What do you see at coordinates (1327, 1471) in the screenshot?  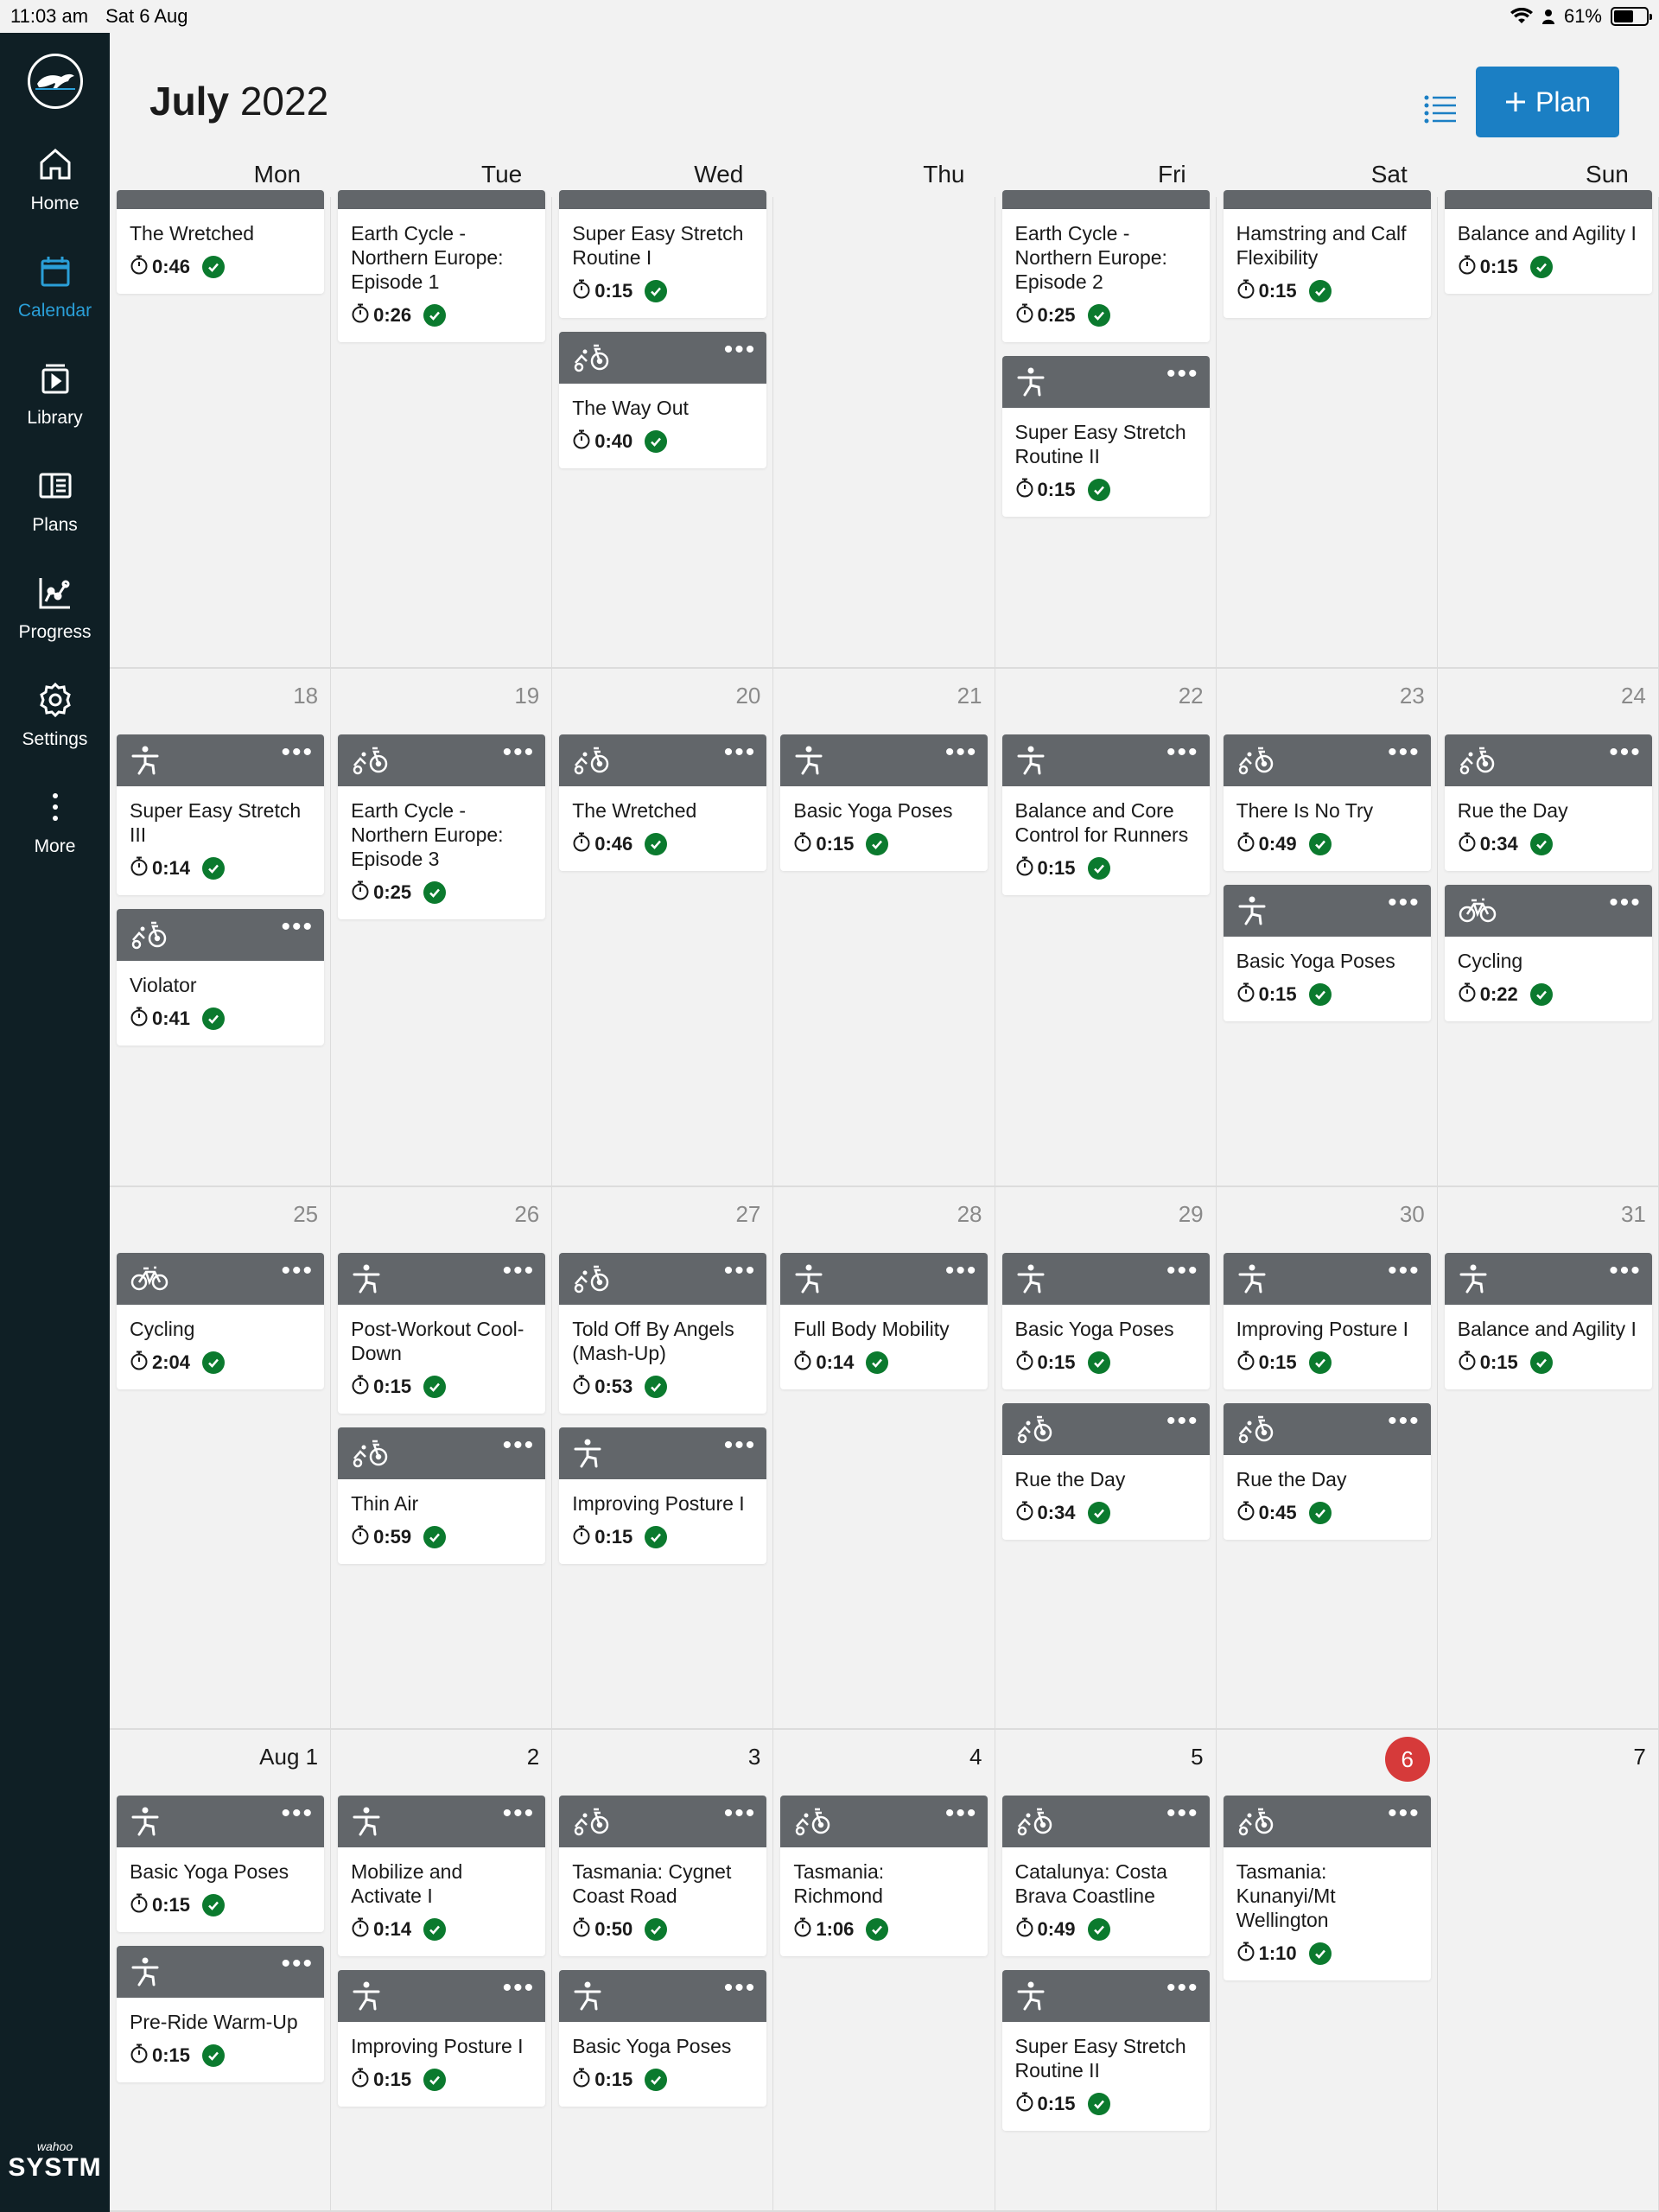 I see `workout-card: ••• Rue the Day 0:45` at bounding box center [1327, 1471].